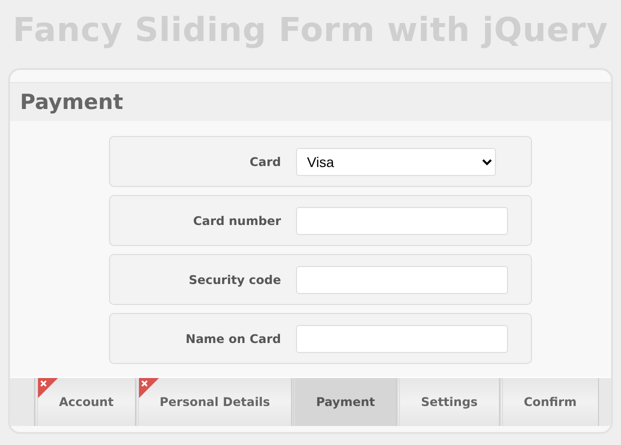 The width and height of the screenshot is (621, 445). Describe the element at coordinates (85, 402) in the screenshot. I see `tab: Account` at that location.